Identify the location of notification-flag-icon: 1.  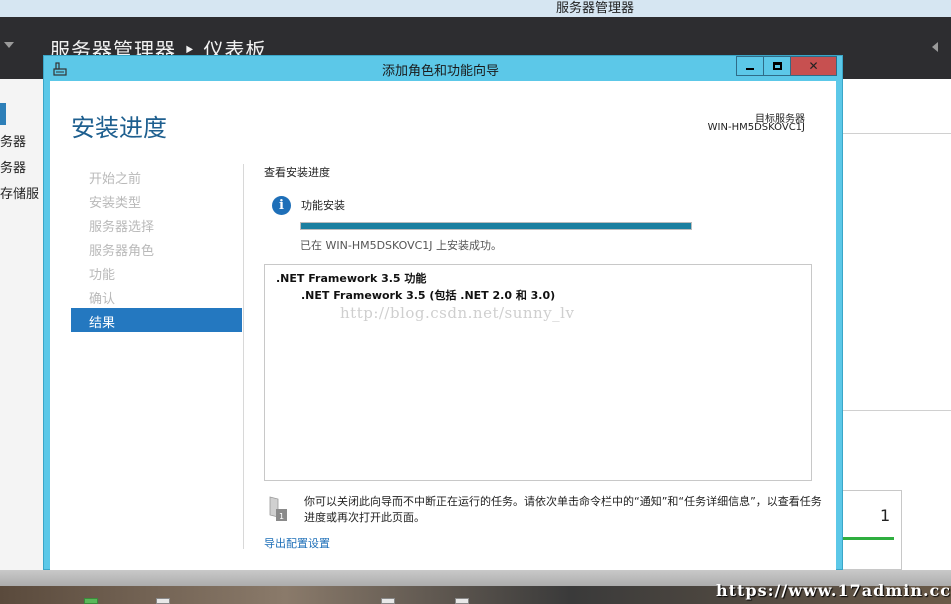
(278, 508).